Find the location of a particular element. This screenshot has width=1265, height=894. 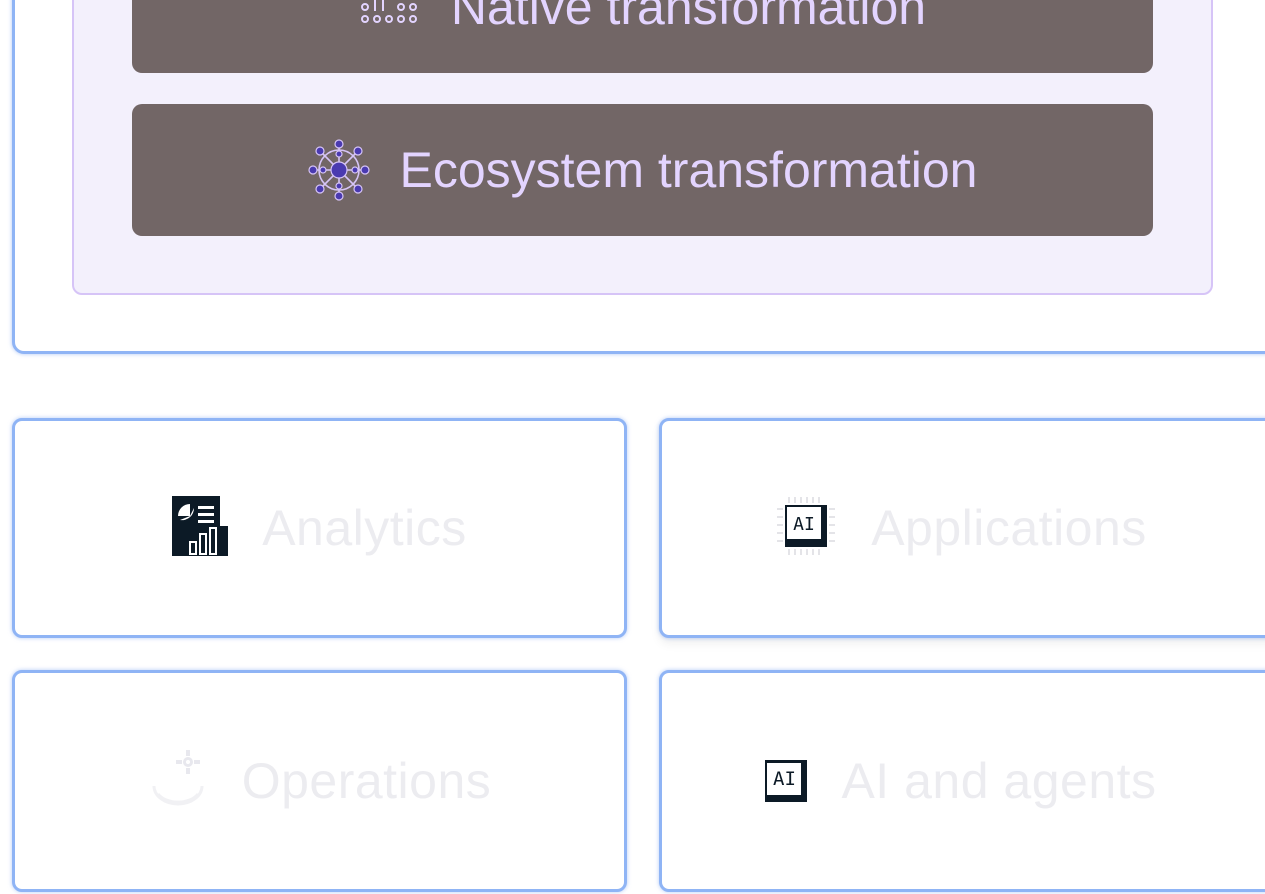

category-card-applications: AI Applications is located at coordinates (962, 528).